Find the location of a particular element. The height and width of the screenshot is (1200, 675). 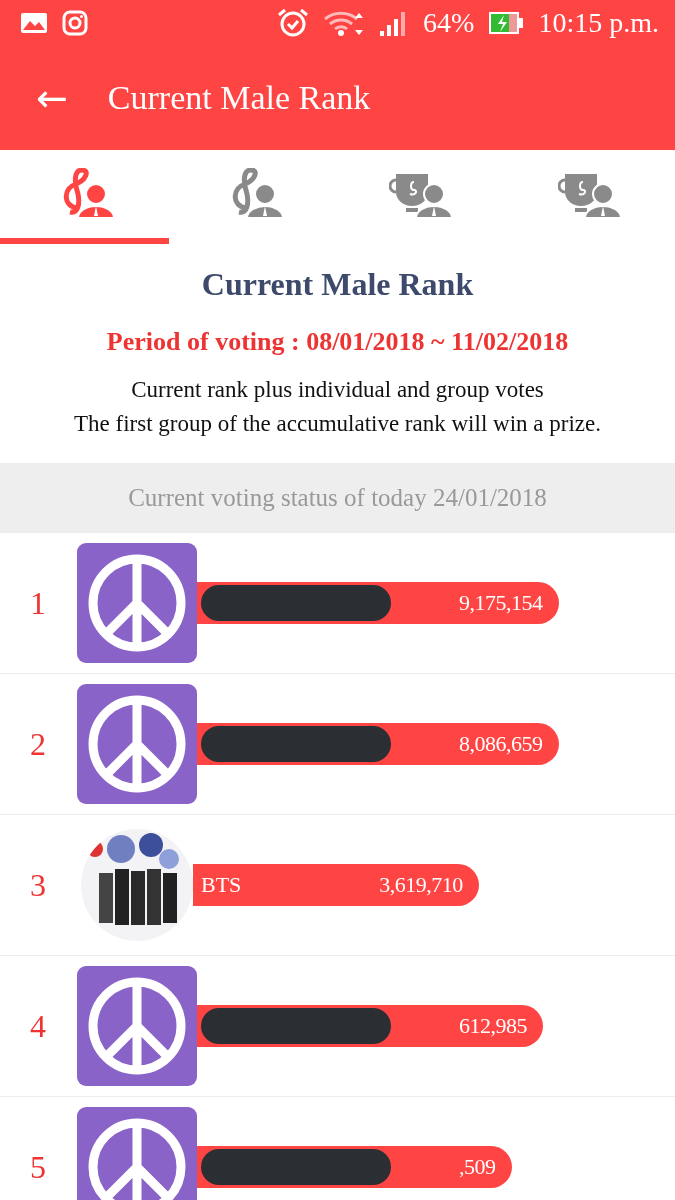

instagram-icon is located at coordinates (75, 23).